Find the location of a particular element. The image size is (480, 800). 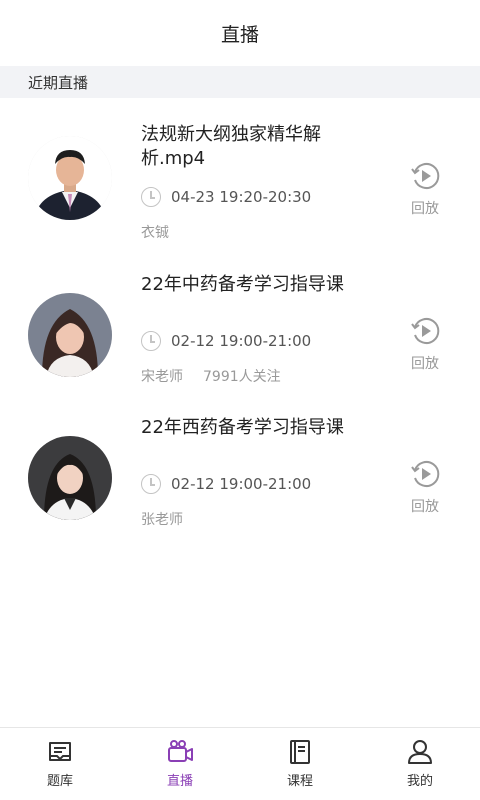

teacher-row: 衣铖 is located at coordinates (155, 232).